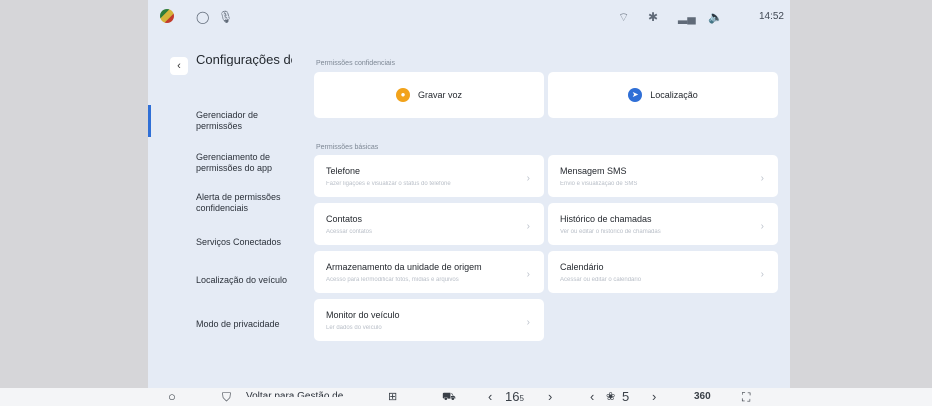 The width and height of the screenshot is (932, 406). Describe the element at coordinates (550, 397) in the screenshot. I see `temp-up-button: ›` at that location.